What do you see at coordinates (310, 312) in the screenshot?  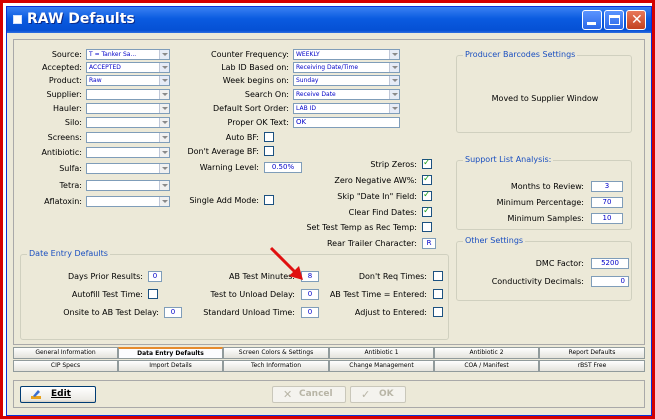 I see `standard-unload-input: 0` at bounding box center [310, 312].